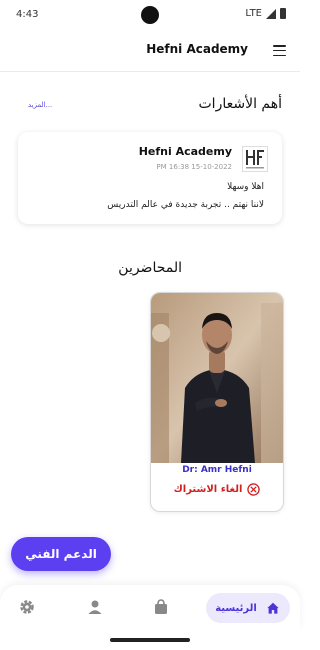 The height and width of the screenshot is (650, 320). What do you see at coordinates (197, 49) in the screenshot?
I see `app-title: Hefni Academy` at bounding box center [197, 49].